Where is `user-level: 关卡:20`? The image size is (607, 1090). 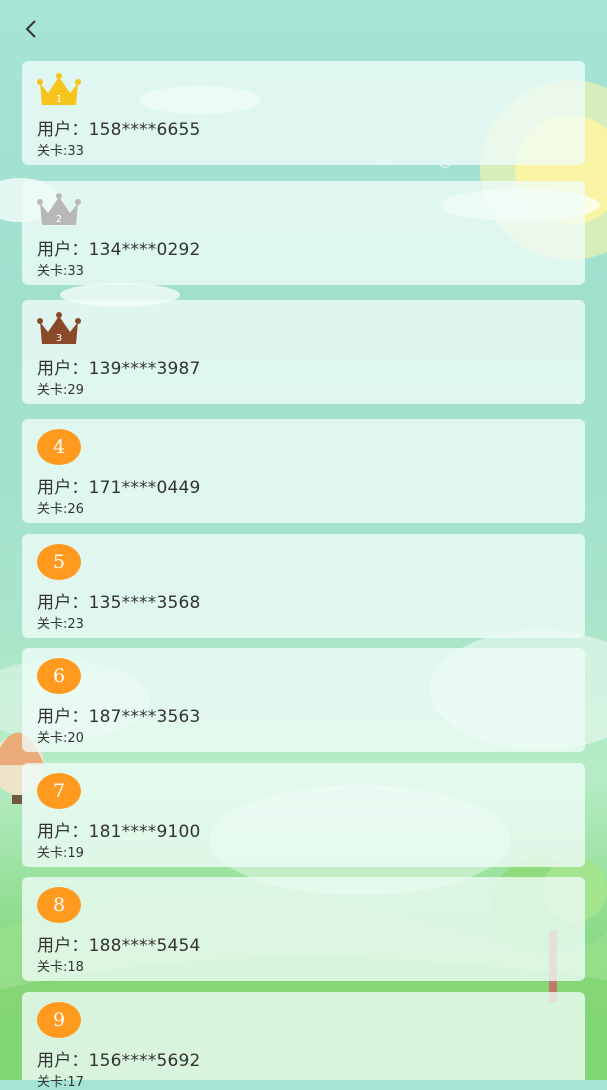 user-level: 关卡:20 is located at coordinates (60, 738).